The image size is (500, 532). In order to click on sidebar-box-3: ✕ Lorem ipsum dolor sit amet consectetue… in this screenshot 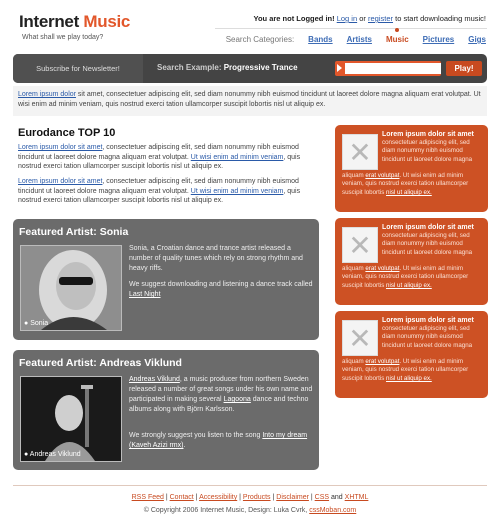, I will do `click(411, 354)`.